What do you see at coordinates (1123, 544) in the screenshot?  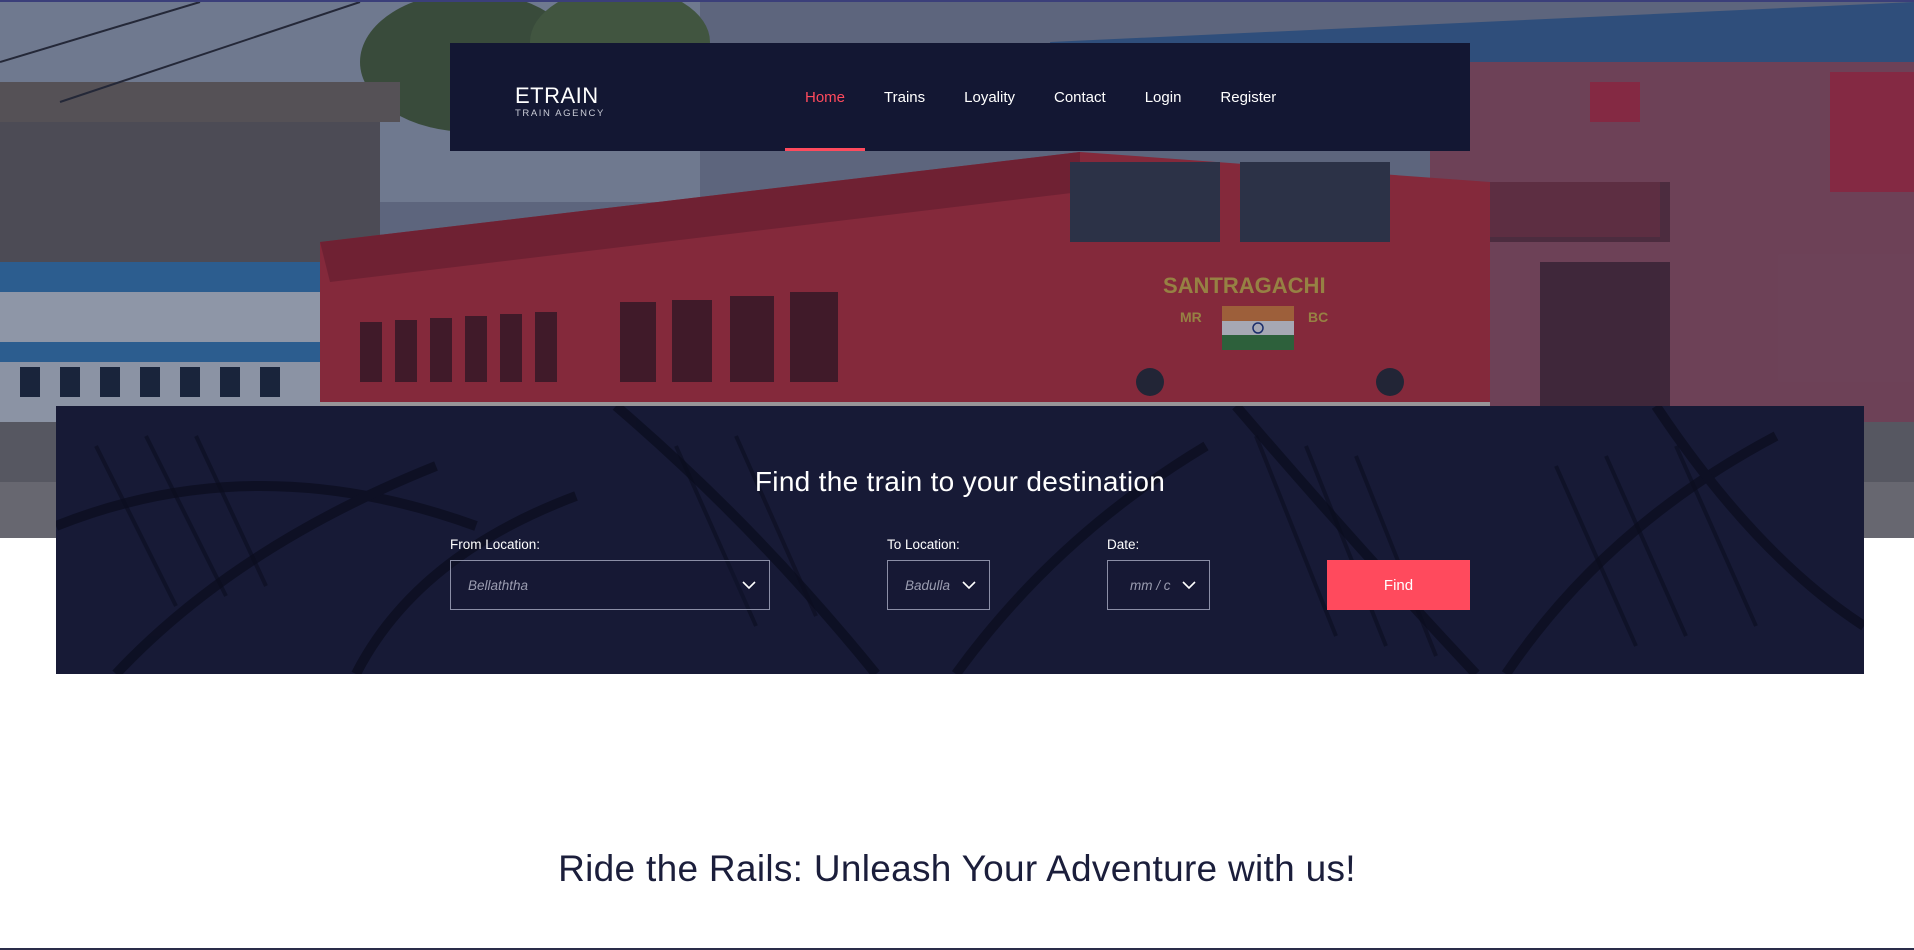 I see `date-label: Date:` at bounding box center [1123, 544].